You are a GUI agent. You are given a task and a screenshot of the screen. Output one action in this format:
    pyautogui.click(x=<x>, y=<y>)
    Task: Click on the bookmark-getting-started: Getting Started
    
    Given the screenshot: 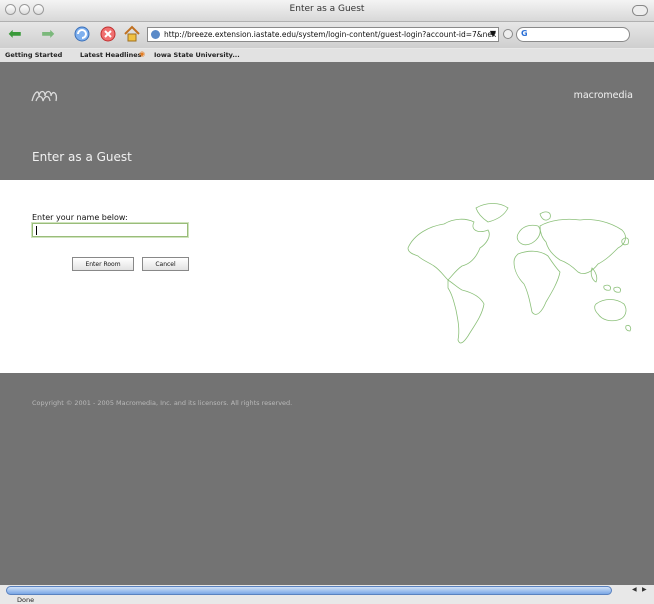 What is the action you would take?
    pyautogui.click(x=33, y=55)
    